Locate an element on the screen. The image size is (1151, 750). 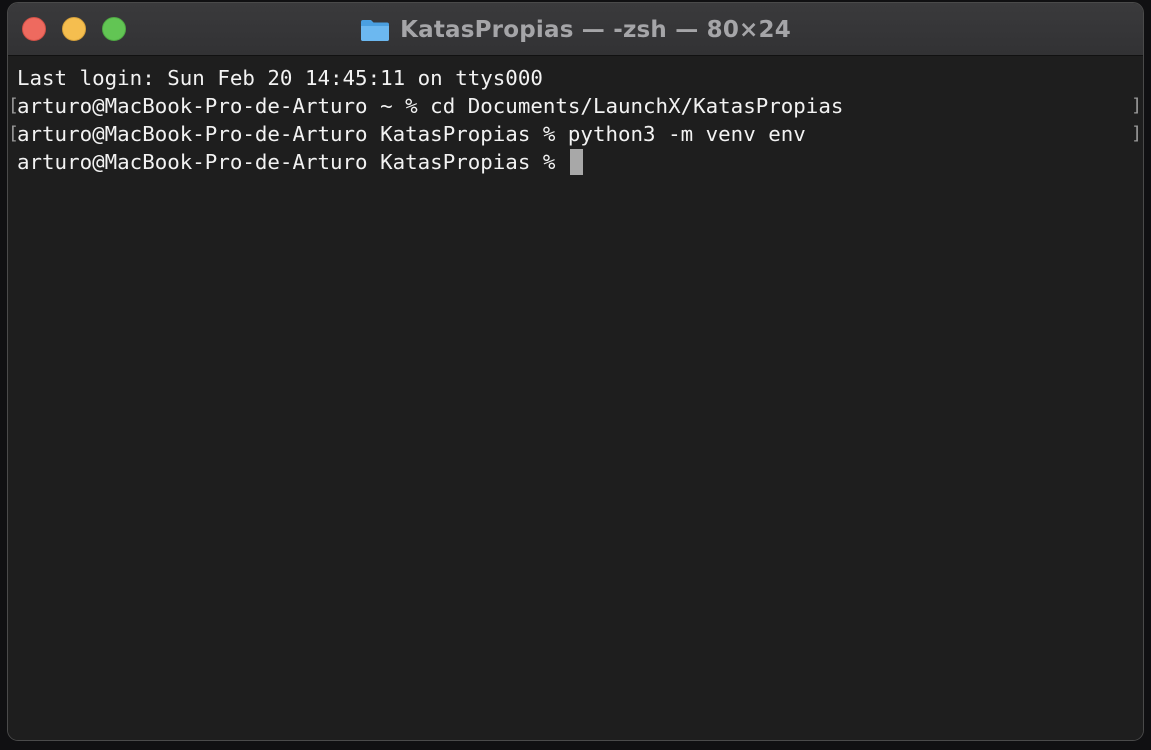
minimize-button is located at coordinates (74, 29).